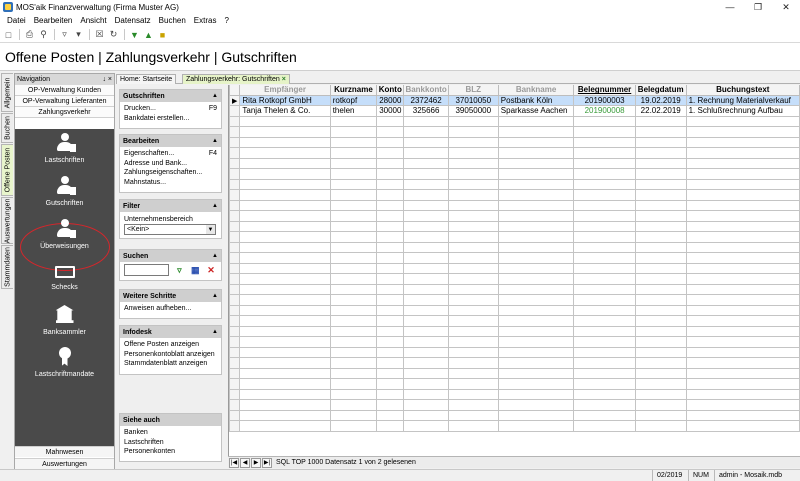  I want to click on cell-konto: 30000, so click(390, 111).